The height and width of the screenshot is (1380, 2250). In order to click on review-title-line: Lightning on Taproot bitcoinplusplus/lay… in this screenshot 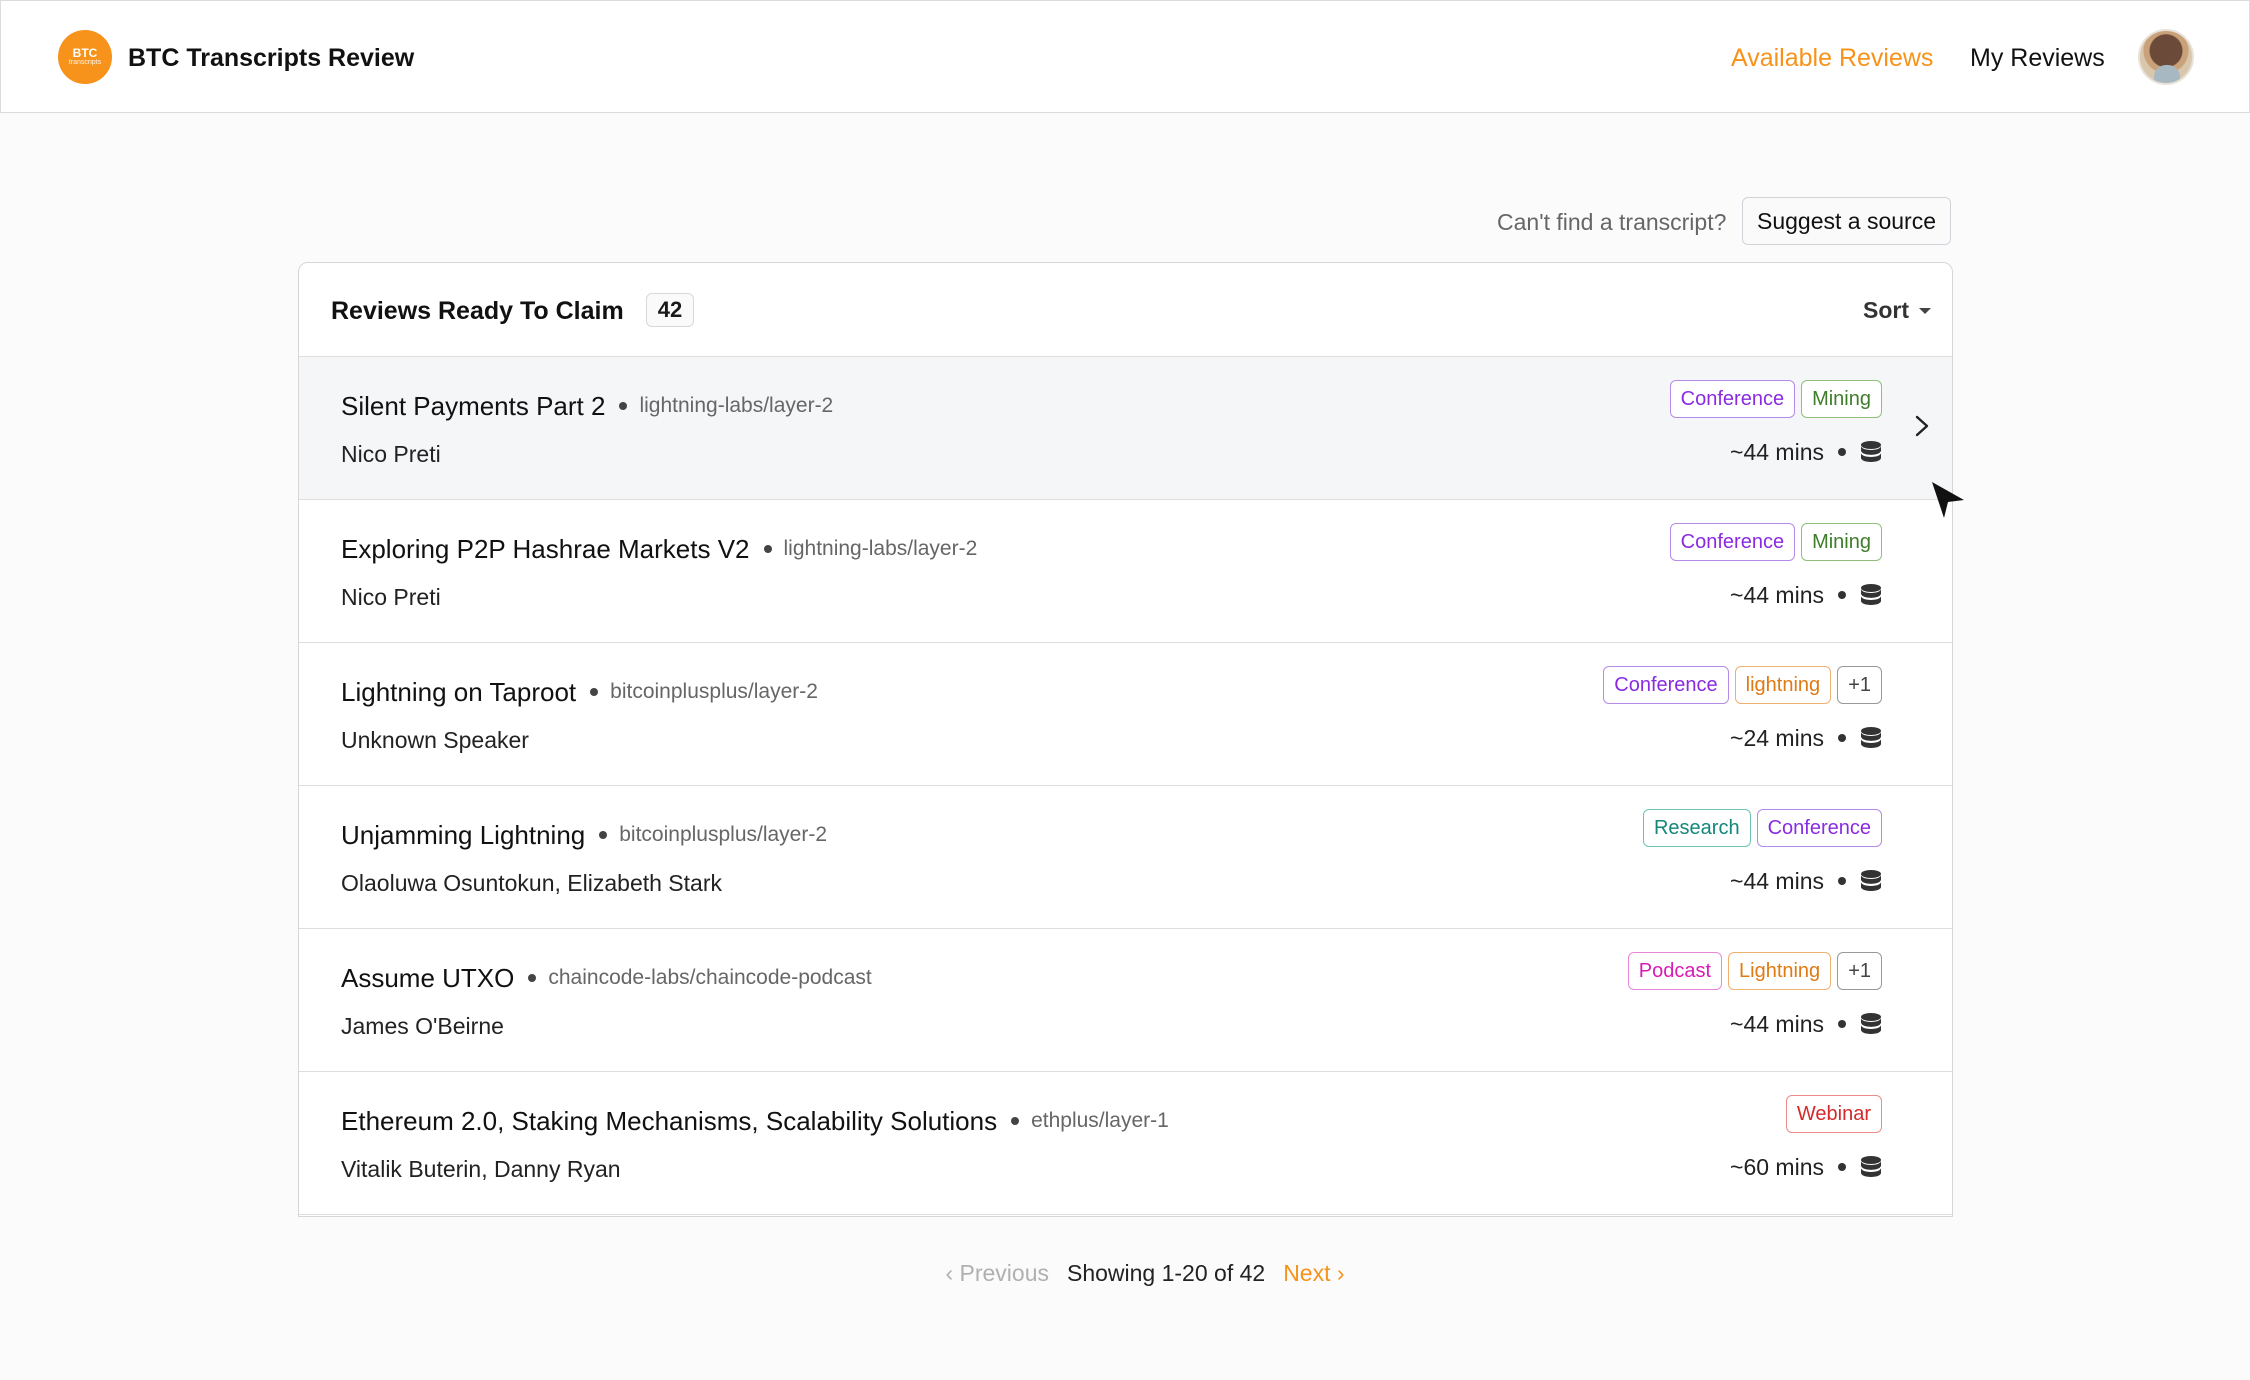, I will do `click(579, 692)`.